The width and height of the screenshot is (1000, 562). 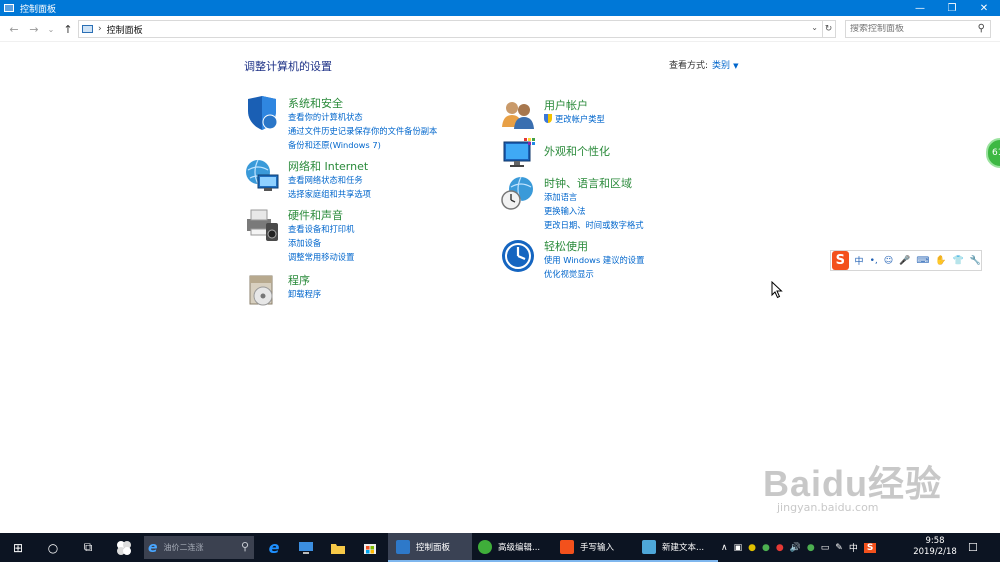 I want to click on taskbar-app-handwriting: 手写输入, so click(x=594, y=547).